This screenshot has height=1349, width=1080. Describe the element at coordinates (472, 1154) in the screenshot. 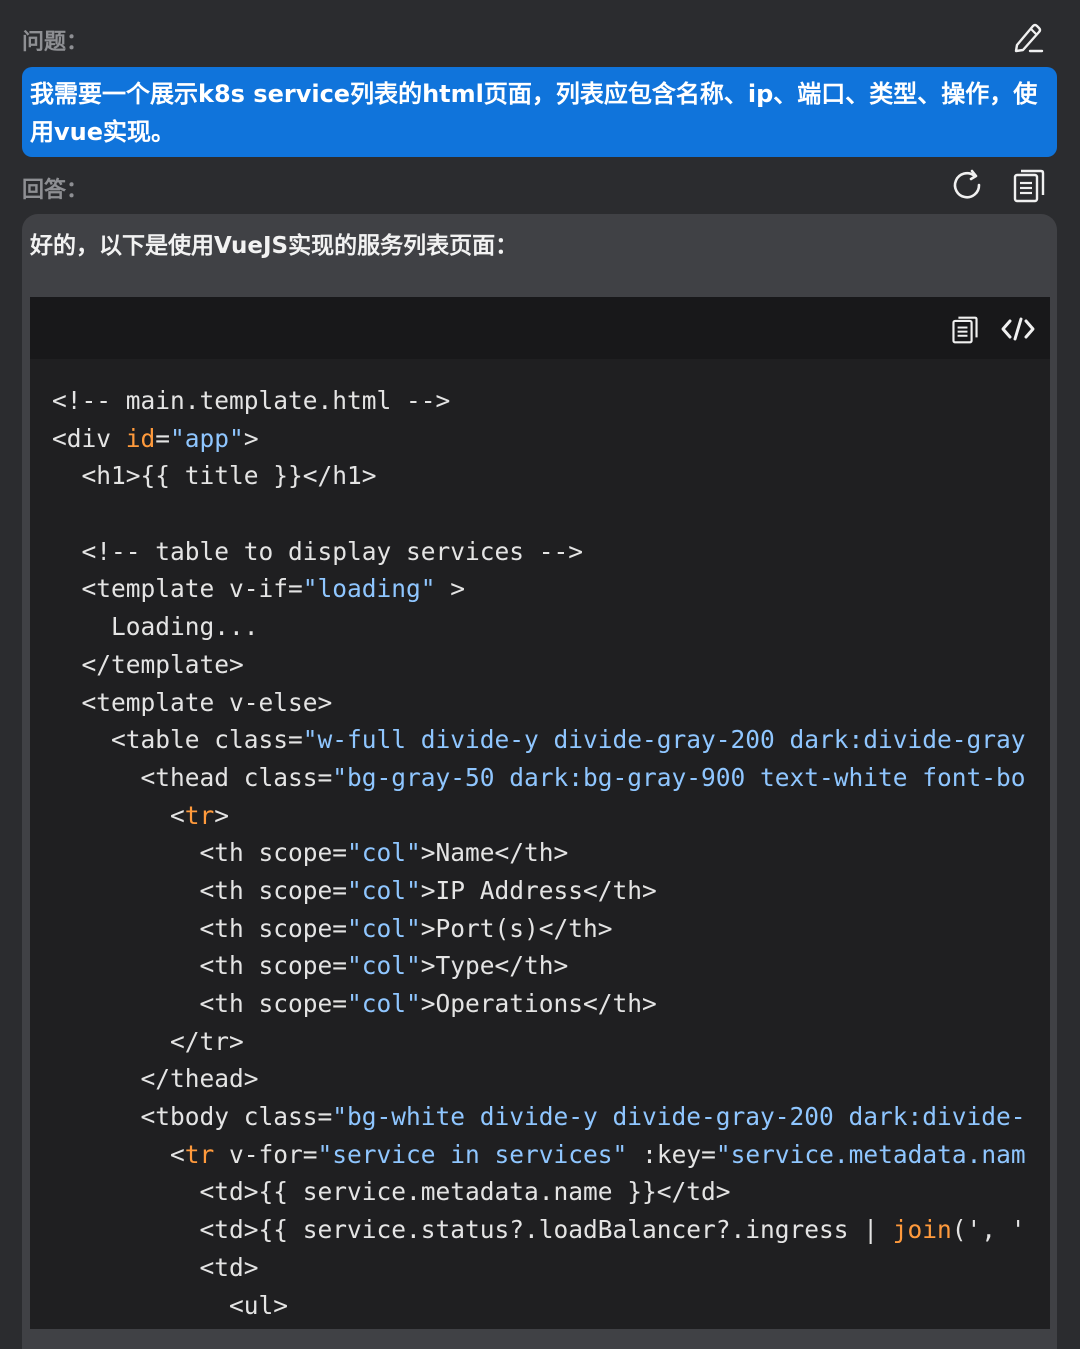

I see `code-token: "service in services"` at that location.